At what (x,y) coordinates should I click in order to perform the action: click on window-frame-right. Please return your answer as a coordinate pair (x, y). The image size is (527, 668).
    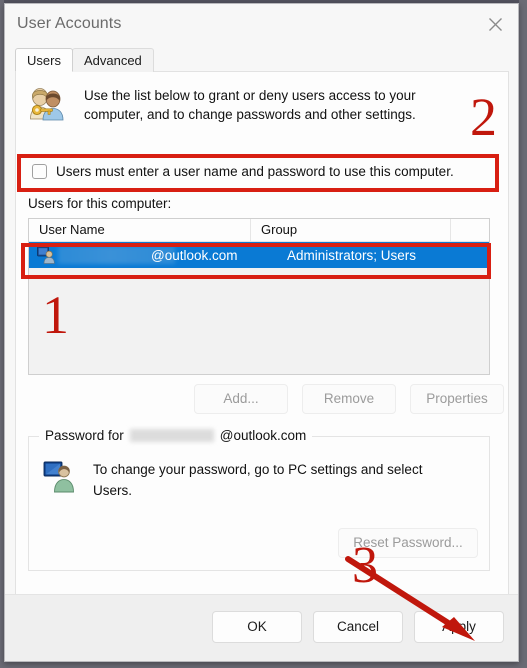
    Looking at the image, I should click on (523, 334).